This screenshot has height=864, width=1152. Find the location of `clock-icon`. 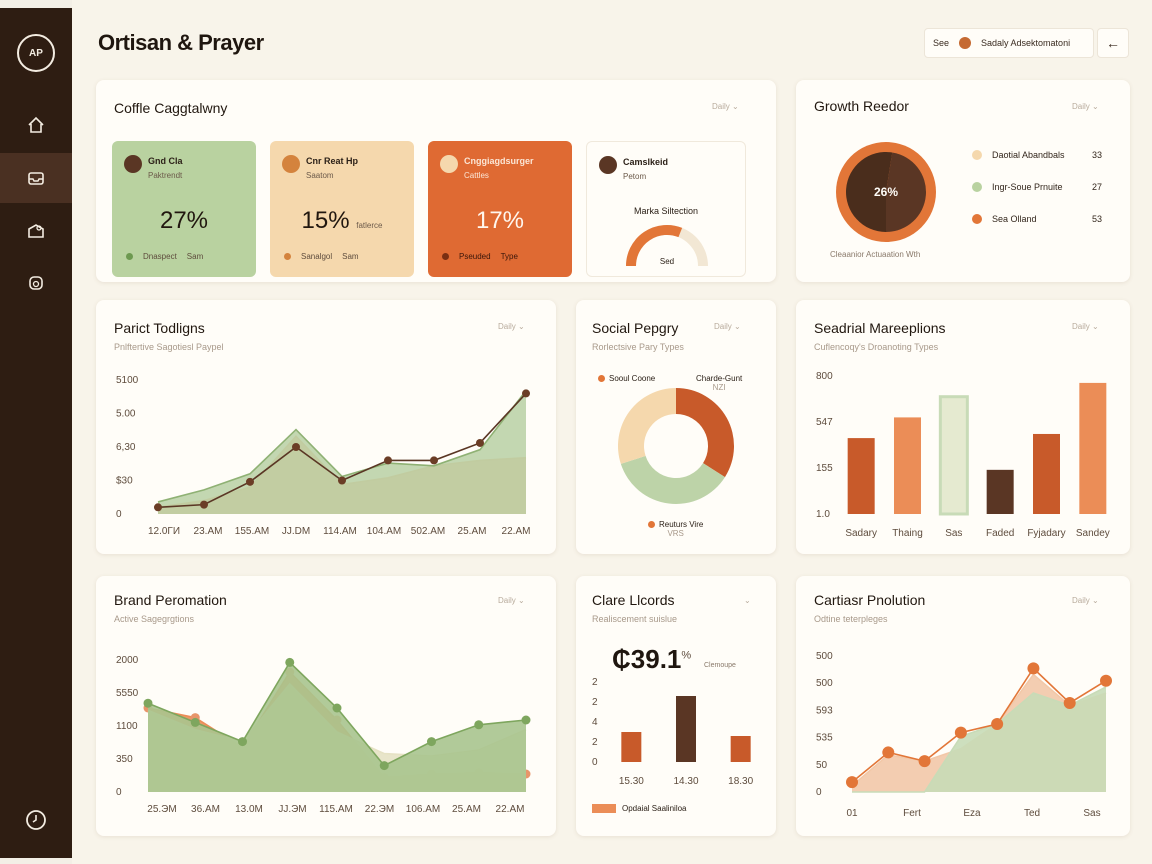

clock-icon is located at coordinates (36, 820).